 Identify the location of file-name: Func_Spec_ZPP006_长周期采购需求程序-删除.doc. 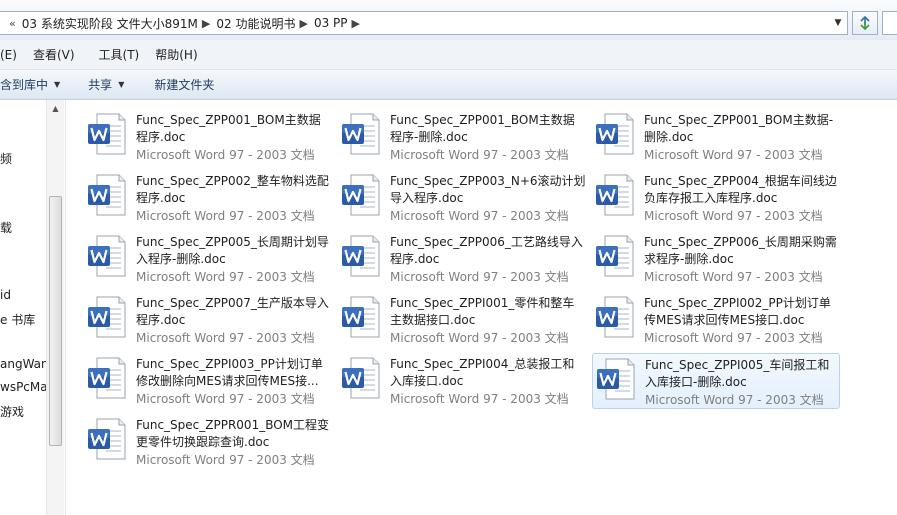
(740, 250).